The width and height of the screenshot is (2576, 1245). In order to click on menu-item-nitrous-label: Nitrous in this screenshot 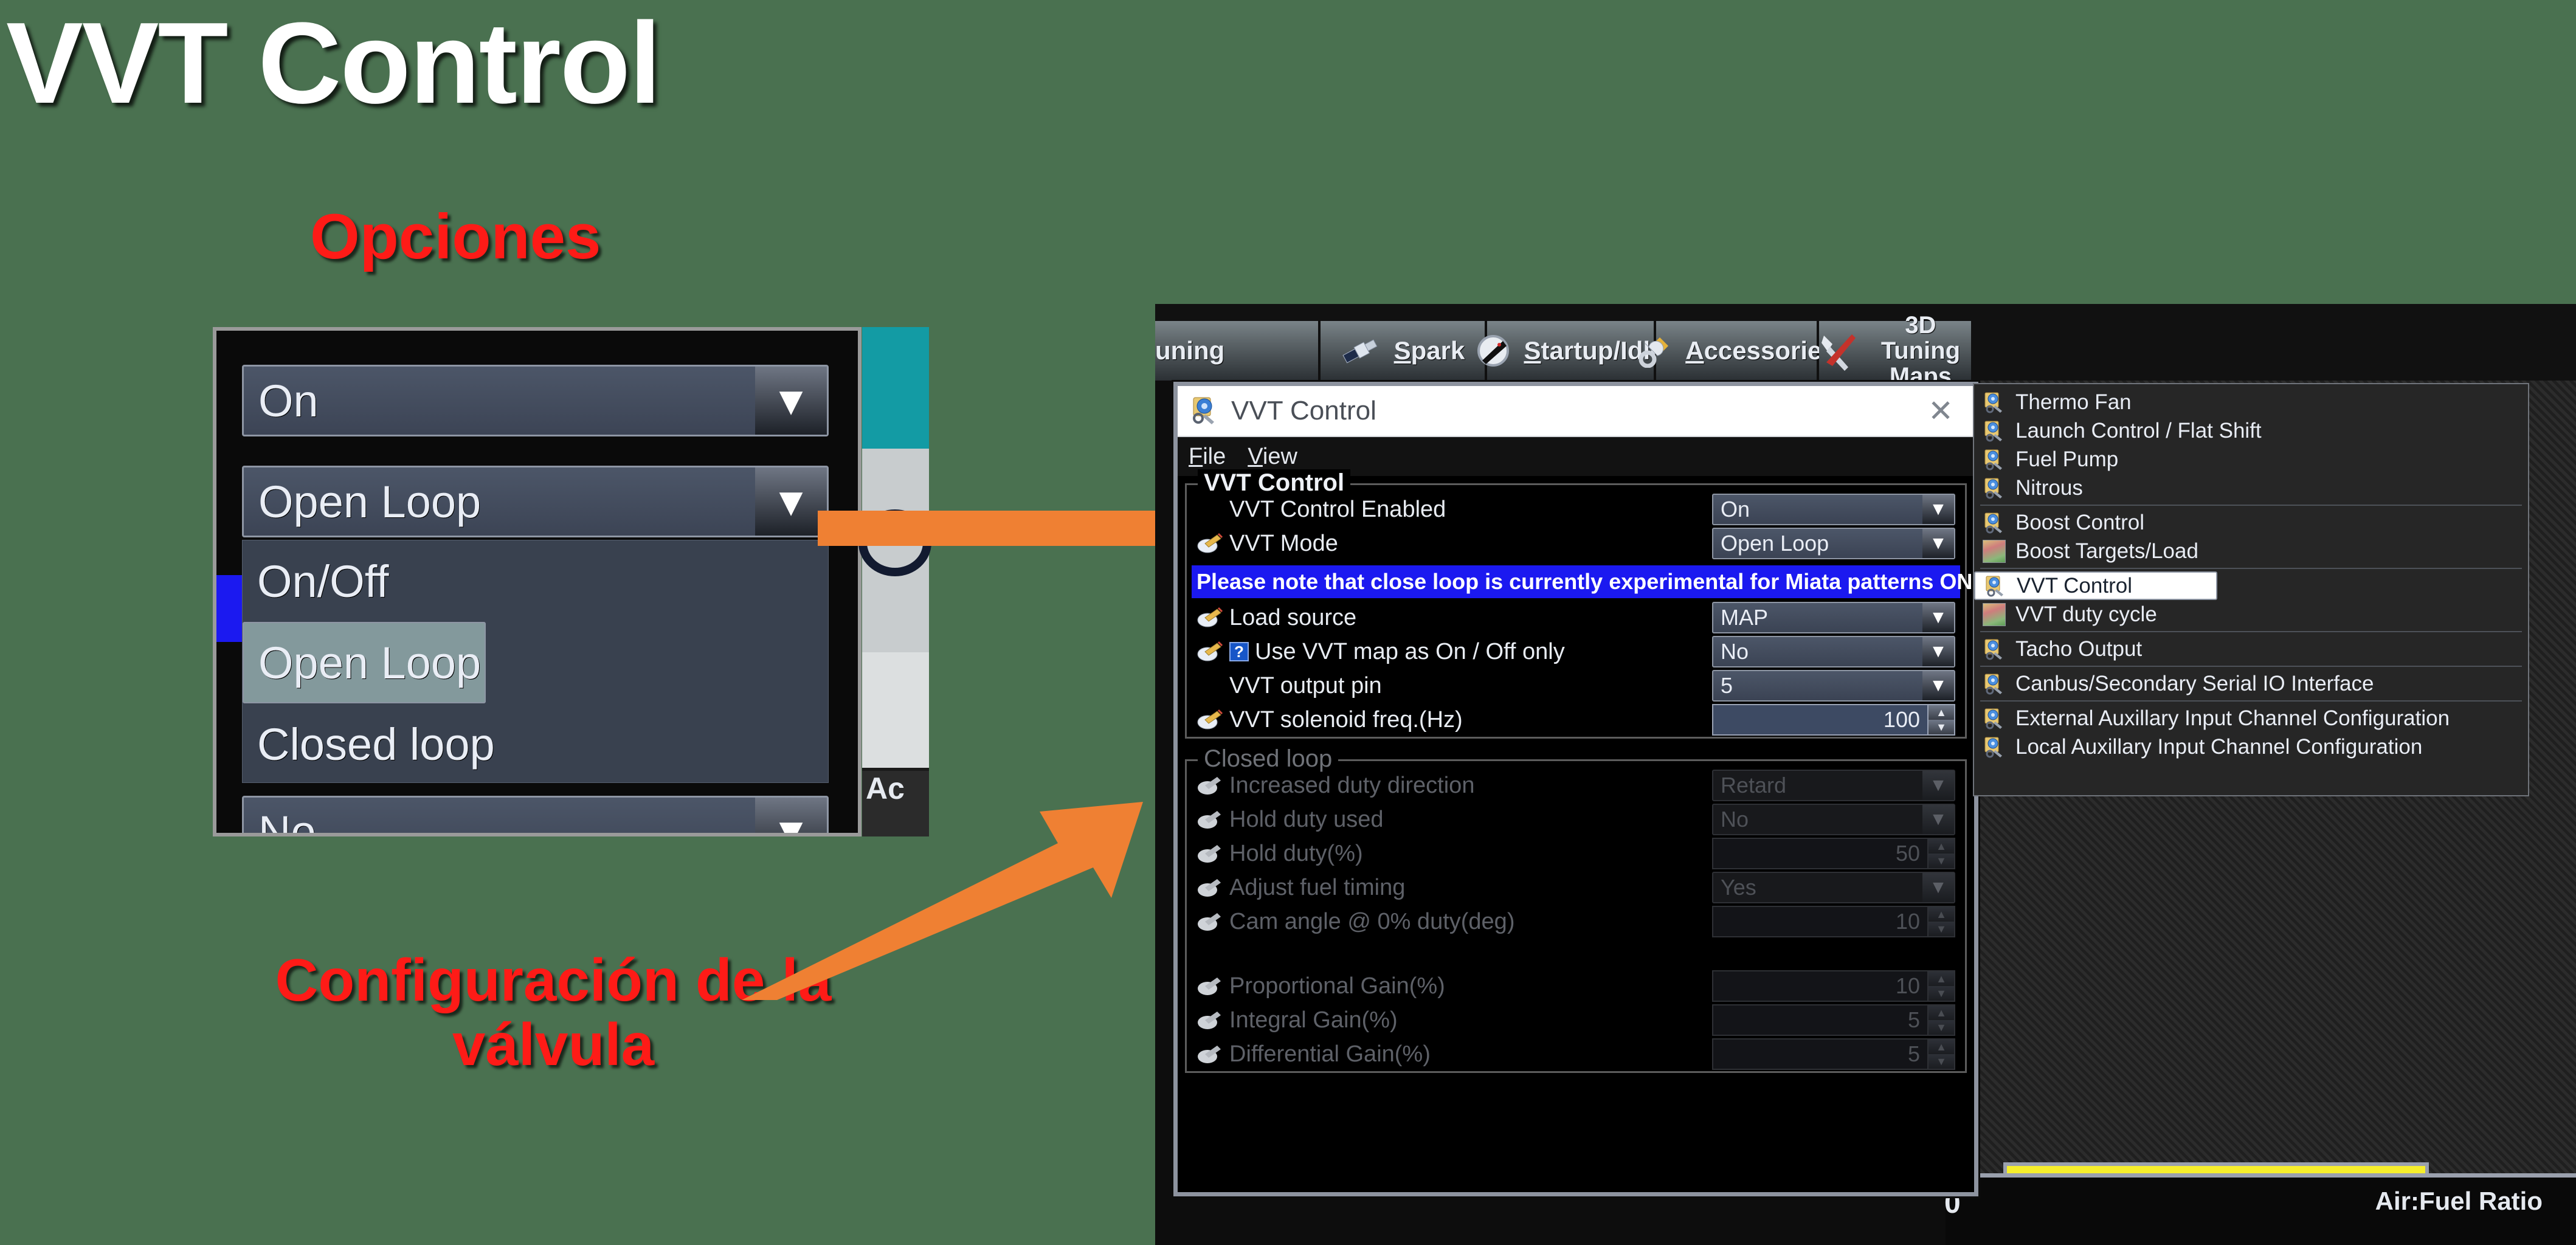, I will do `click(2049, 488)`.